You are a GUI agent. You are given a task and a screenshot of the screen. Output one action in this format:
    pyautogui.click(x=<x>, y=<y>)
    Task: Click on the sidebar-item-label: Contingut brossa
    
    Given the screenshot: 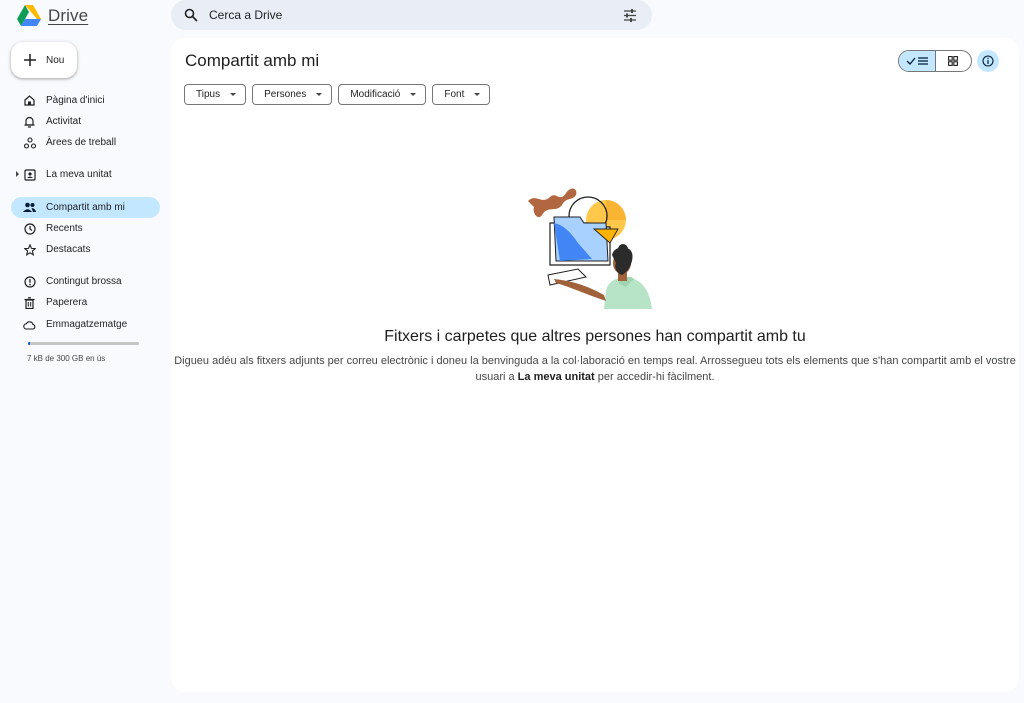 What is the action you would take?
    pyautogui.click(x=84, y=281)
    